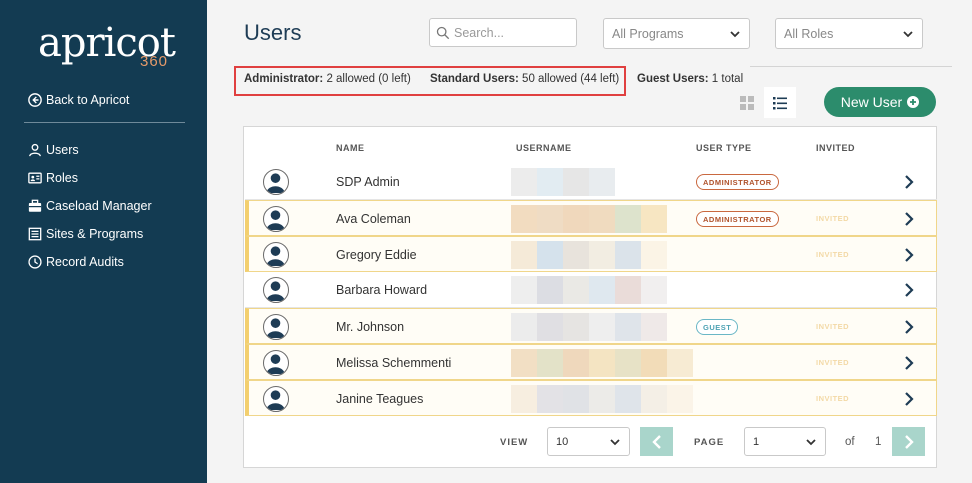 This screenshot has height=483, width=972. I want to click on clock-icon, so click(35, 262).